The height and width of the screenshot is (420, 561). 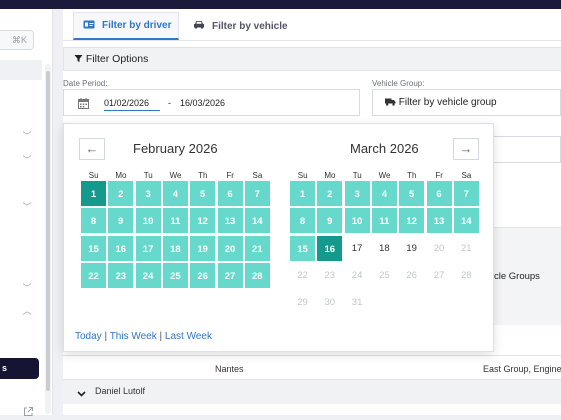 I want to click on day-cell: 31, so click(x=357, y=303).